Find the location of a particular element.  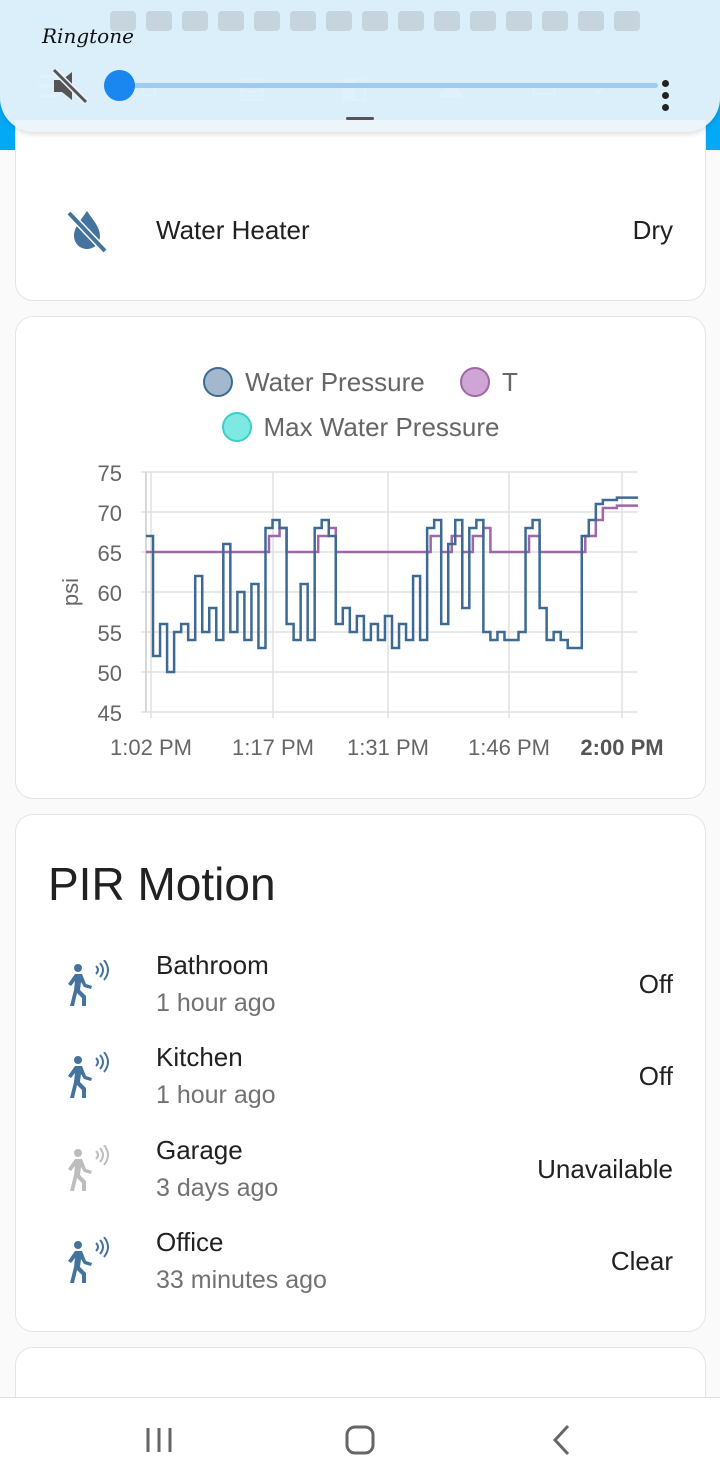

home-icon is located at coordinates (360, 1440).